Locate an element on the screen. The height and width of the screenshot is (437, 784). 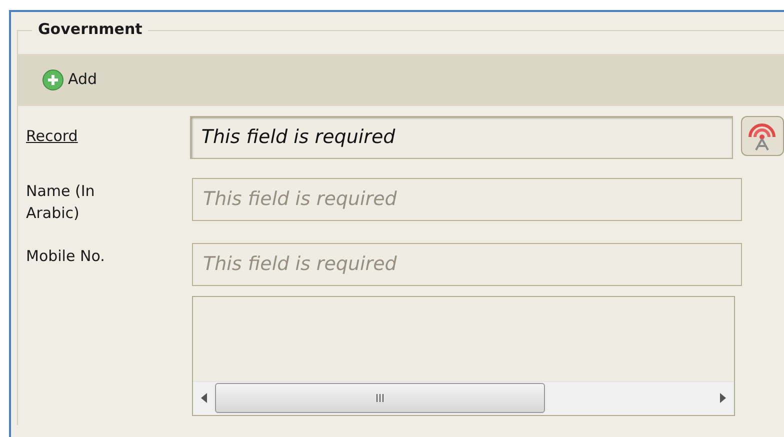
plus-icon is located at coordinates (53, 79).